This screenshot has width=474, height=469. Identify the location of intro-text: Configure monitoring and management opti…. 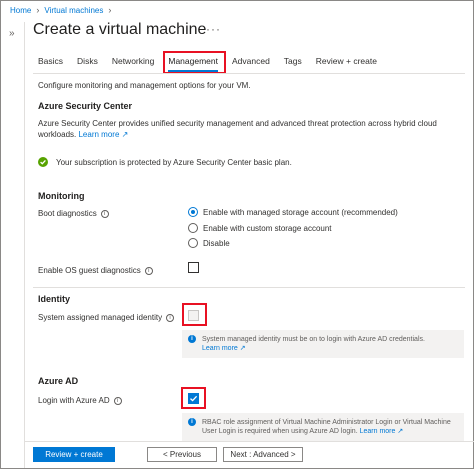
(144, 85).